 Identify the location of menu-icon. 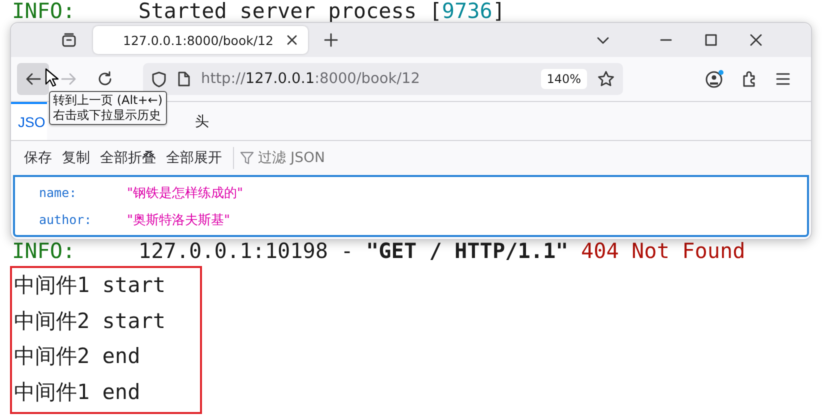
(783, 79).